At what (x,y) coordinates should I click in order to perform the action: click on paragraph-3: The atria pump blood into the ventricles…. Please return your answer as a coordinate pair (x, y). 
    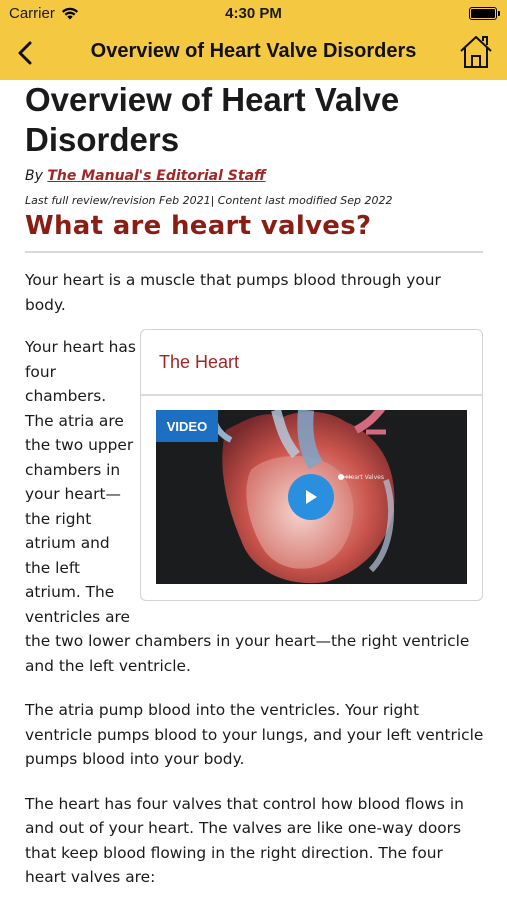
    Looking at the image, I should click on (254, 734).